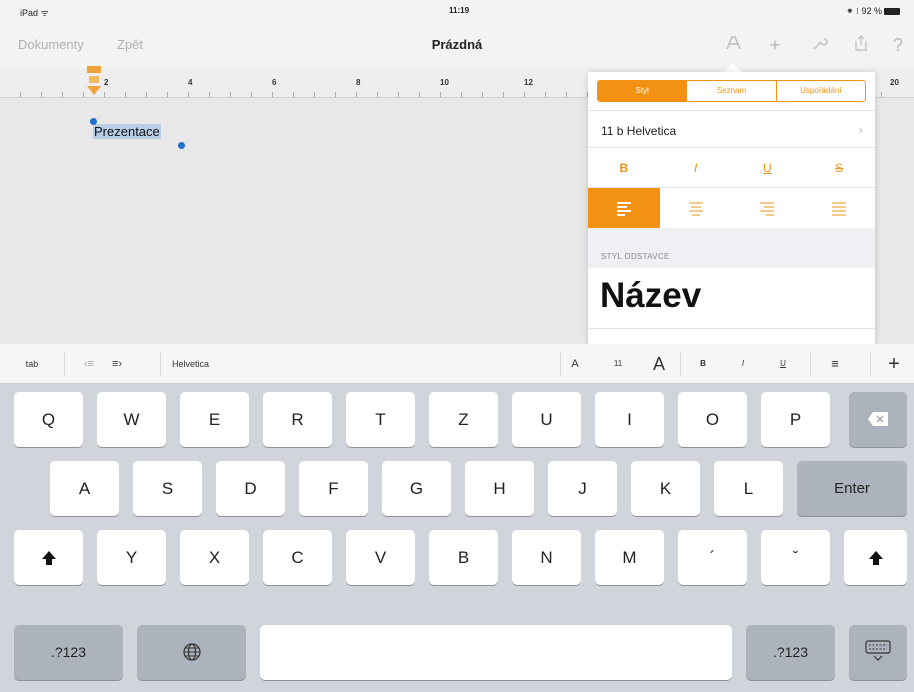 This screenshot has width=914, height=692. Describe the element at coordinates (214, 557) in the screenshot. I see `key-x: X` at that location.